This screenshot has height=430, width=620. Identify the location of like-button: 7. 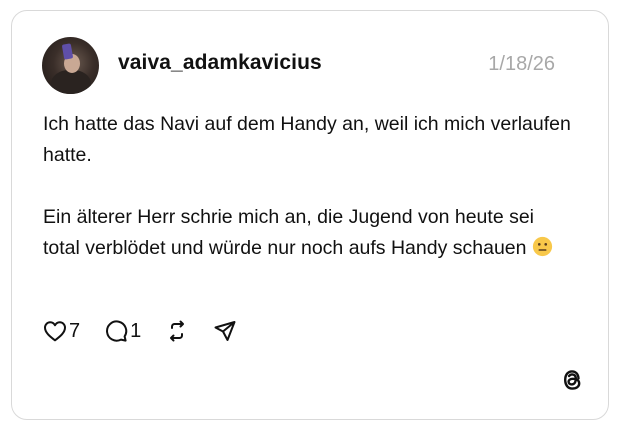
(61, 331).